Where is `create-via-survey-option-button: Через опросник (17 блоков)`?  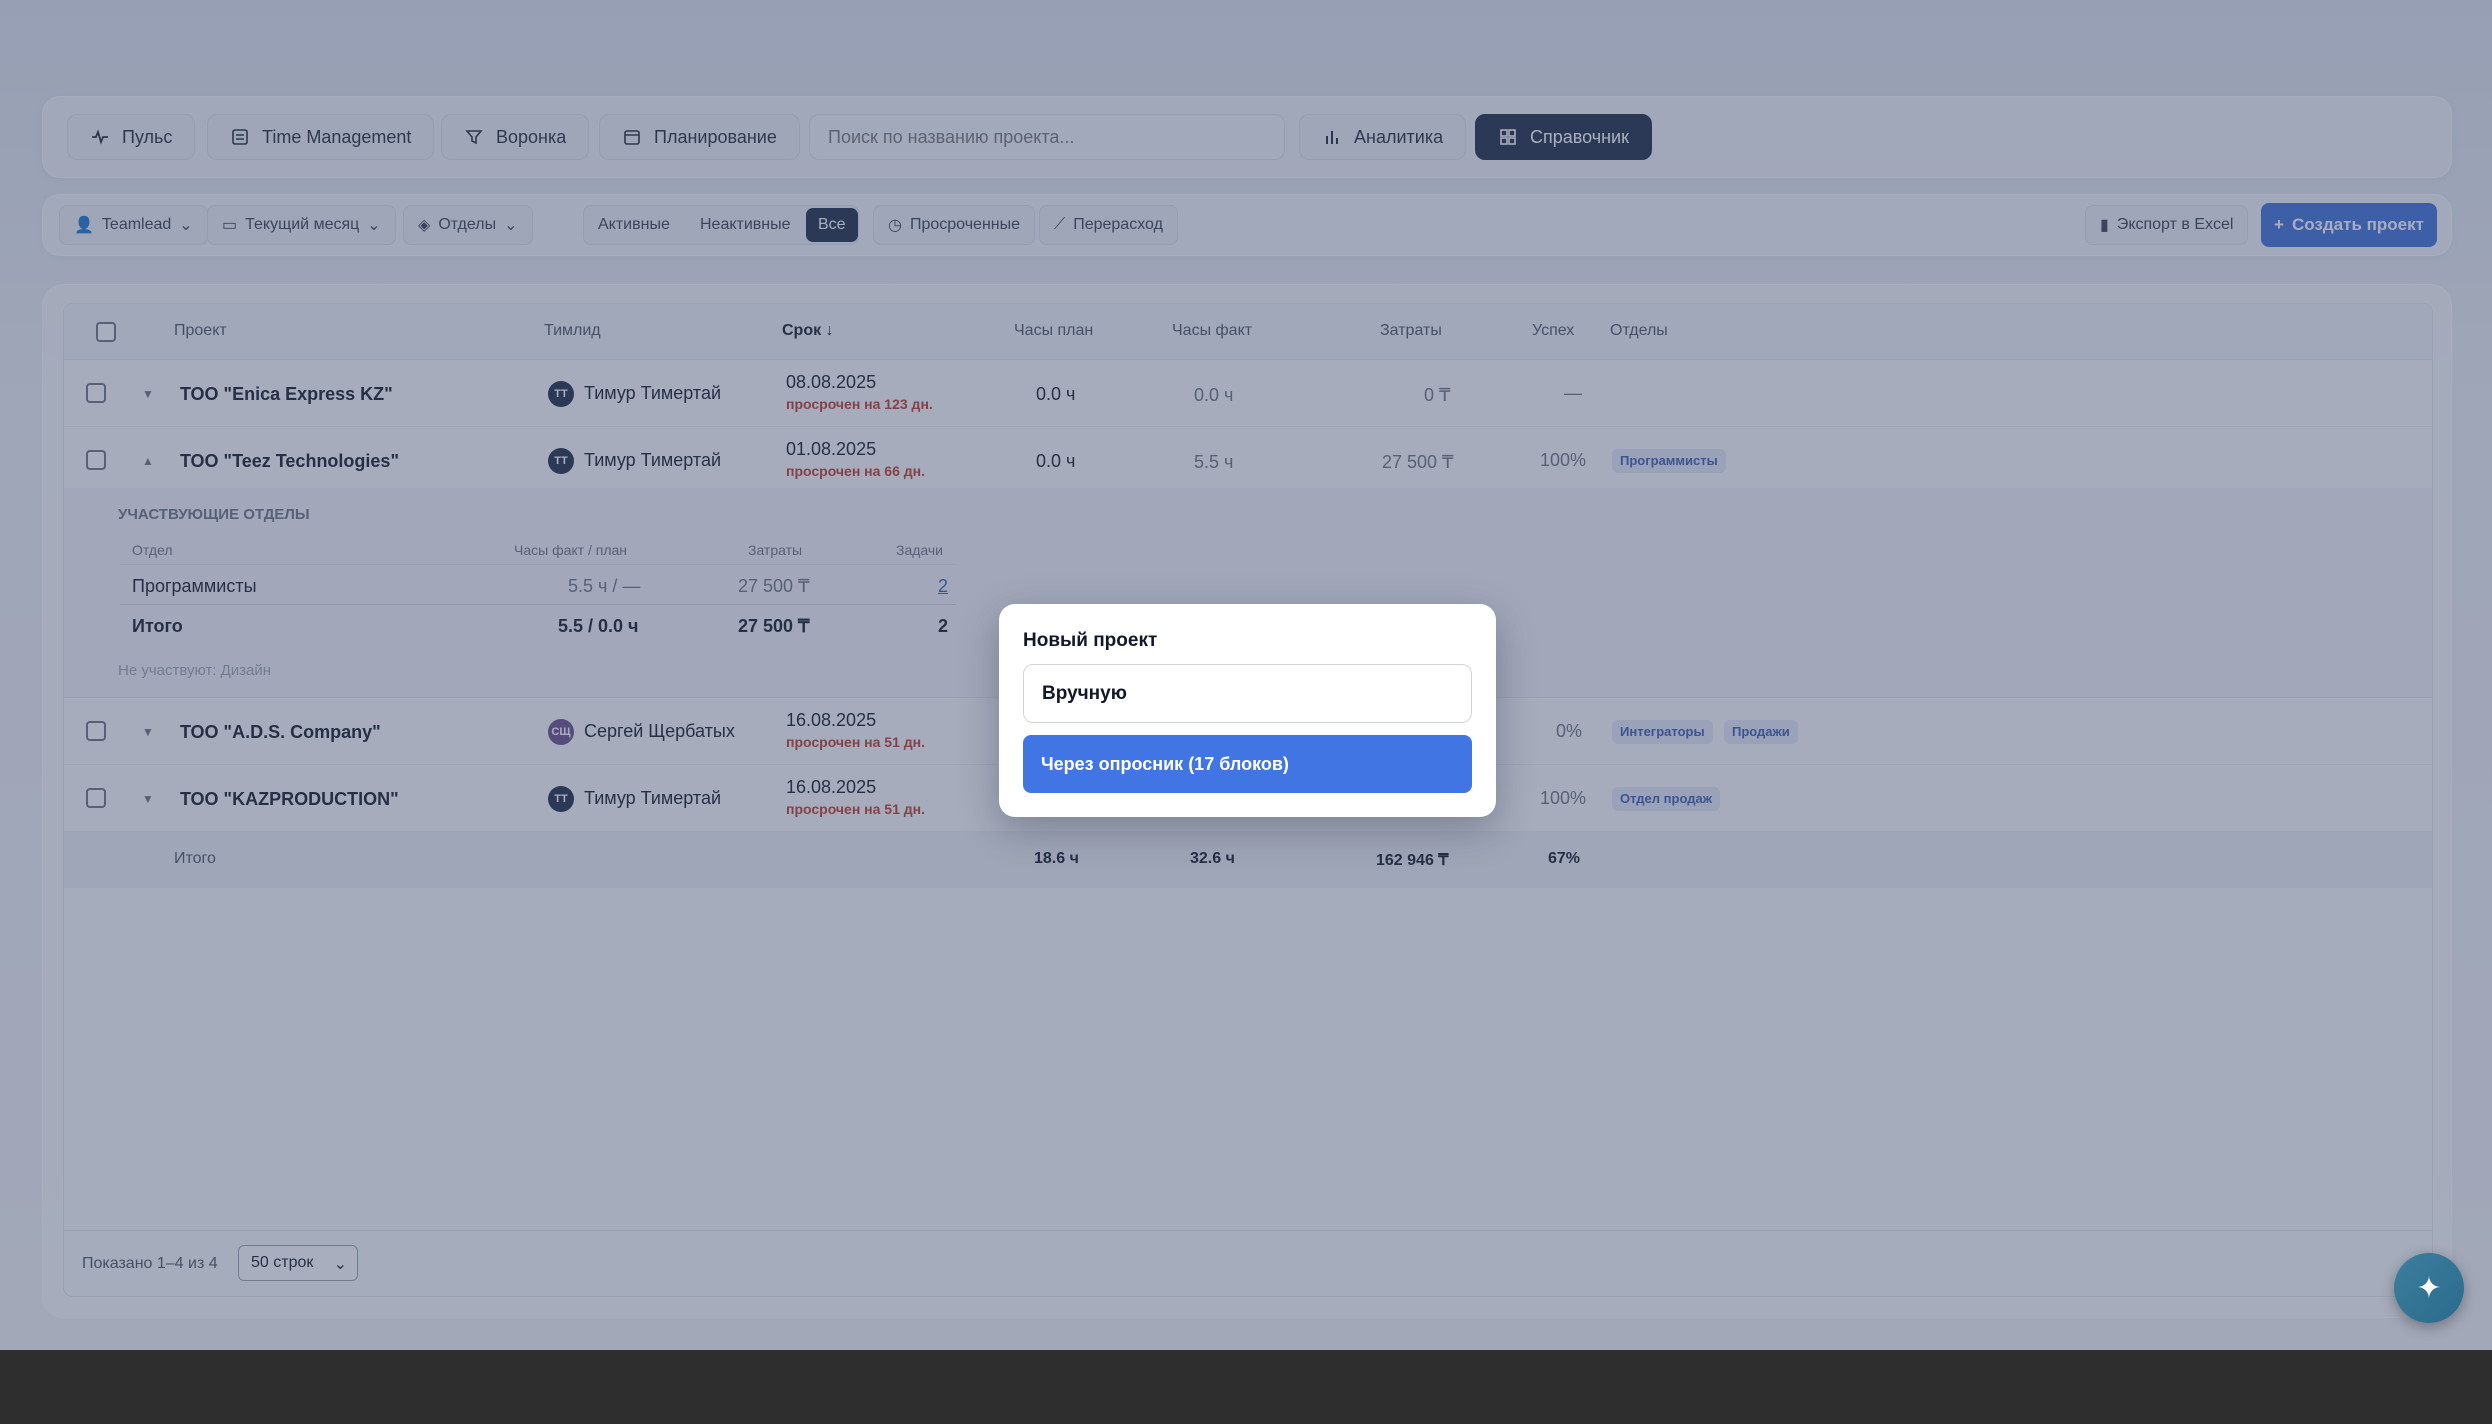 create-via-survey-option-button: Через опросник (17 блоков) is located at coordinates (1247, 764).